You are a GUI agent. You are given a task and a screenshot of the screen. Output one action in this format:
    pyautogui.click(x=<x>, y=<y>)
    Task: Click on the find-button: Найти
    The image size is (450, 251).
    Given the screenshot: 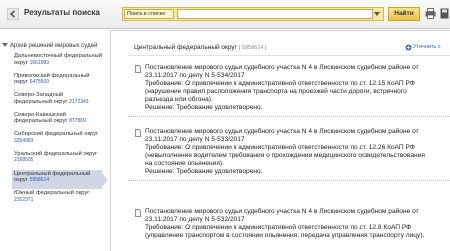 What is the action you would take?
    pyautogui.click(x=404, y=14)
    